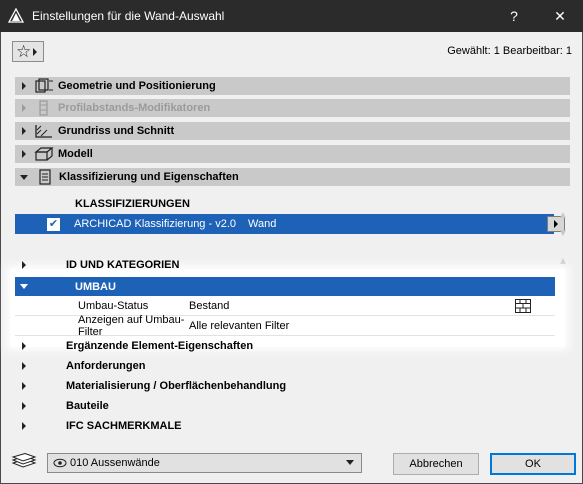 The image size is (583, 484). What do you see at coordinates (116, 131) in the screenshot?
I see `section-label: Grundriss und Schnitt` at bounding box center [116, 131].